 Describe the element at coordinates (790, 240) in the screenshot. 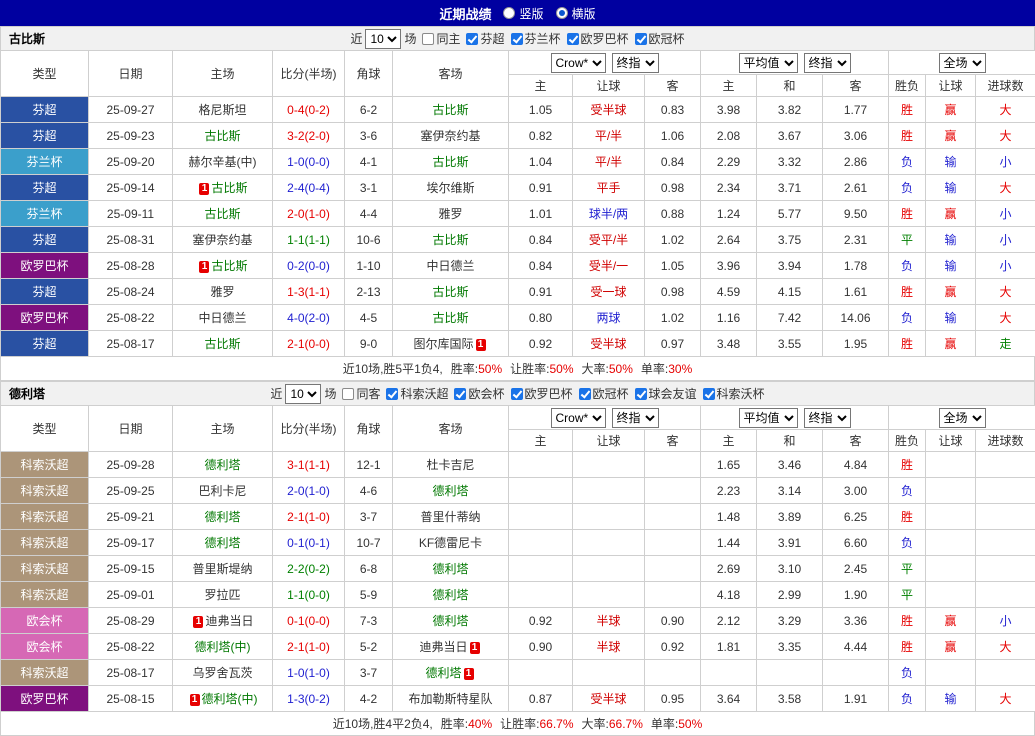

I see `avg-draw-cell: 3.75` at that location.